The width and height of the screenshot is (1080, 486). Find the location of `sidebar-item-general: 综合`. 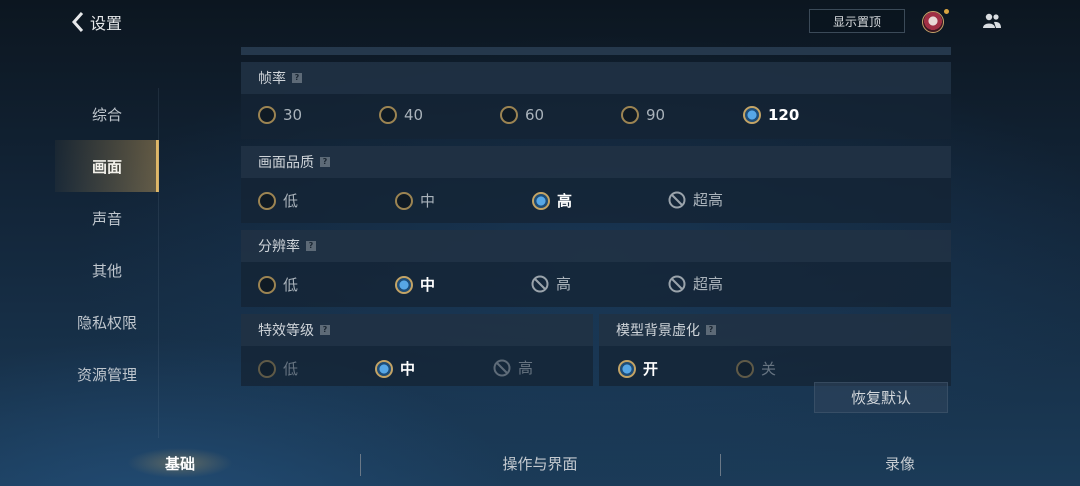

sidebar-item-general: 综合 is located at coordinates (107, 114).